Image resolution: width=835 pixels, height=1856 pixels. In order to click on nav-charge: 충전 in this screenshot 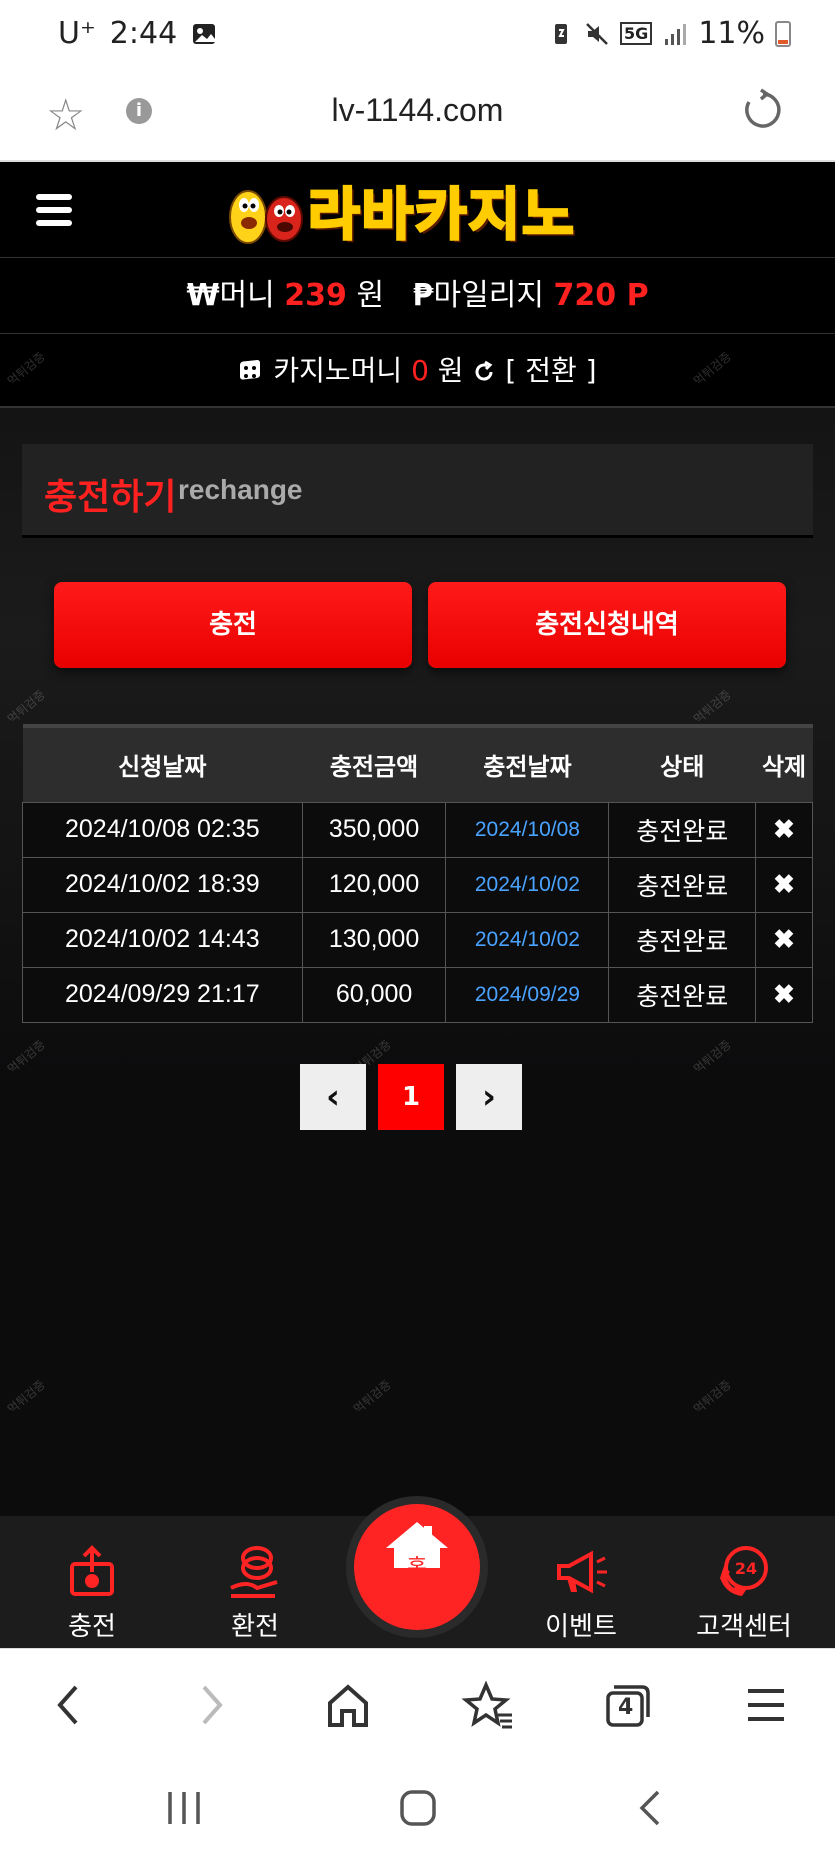, I will do `click(92, 1593)`.